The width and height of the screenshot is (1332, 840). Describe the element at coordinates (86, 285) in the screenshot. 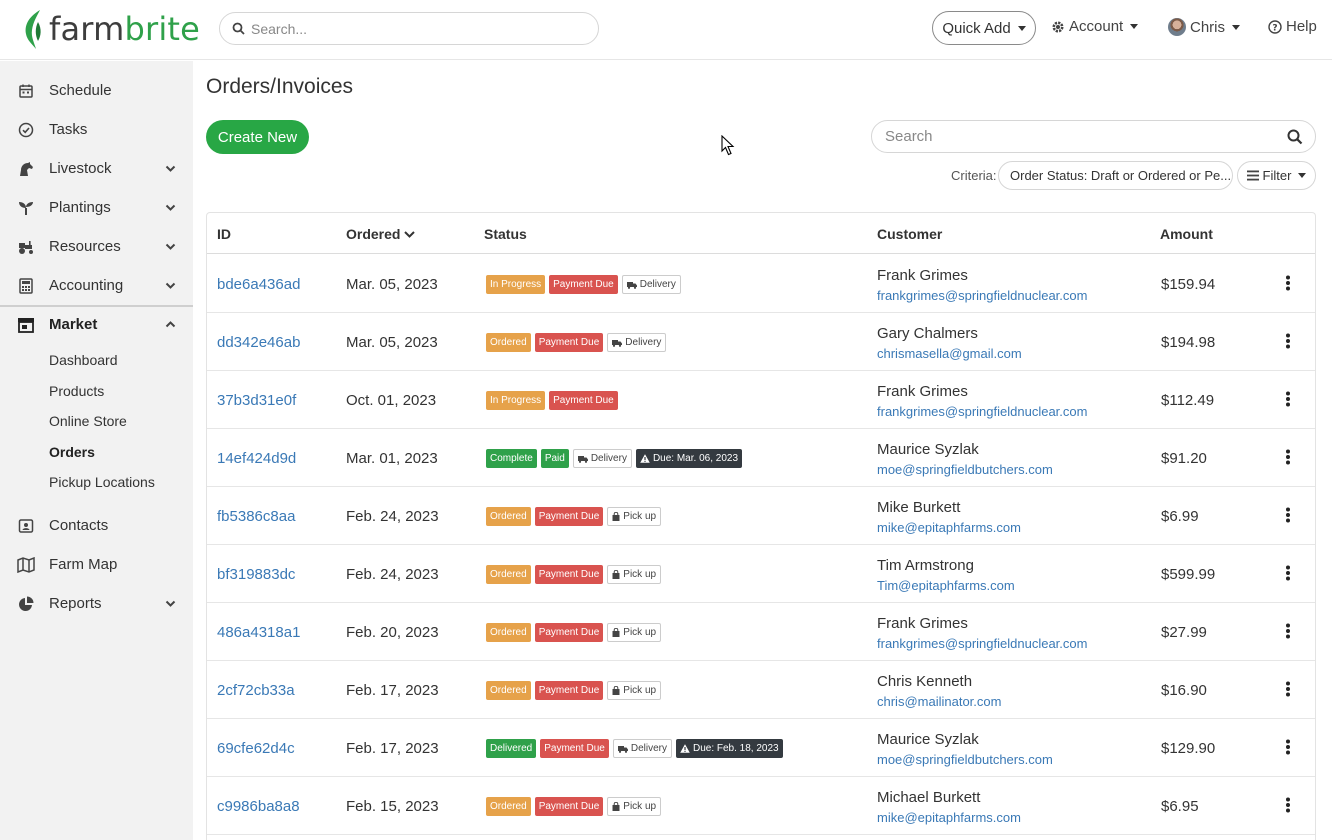

I see `sidebar-item-label: Accounting` at that location.